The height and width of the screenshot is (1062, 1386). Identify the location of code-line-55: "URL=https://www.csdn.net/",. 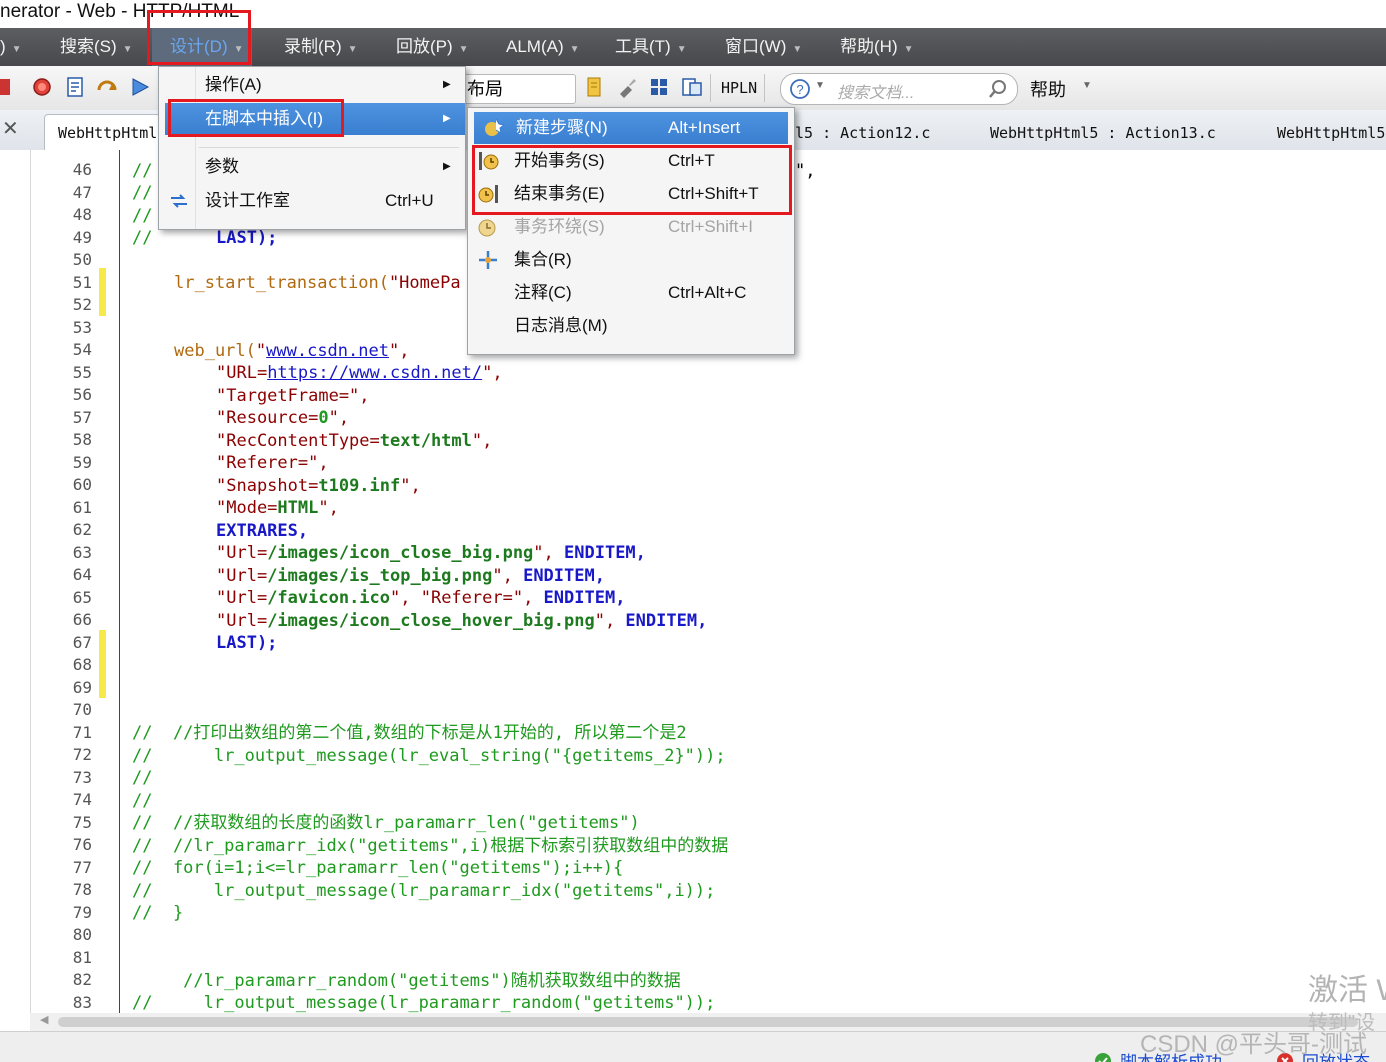
(359, 373).